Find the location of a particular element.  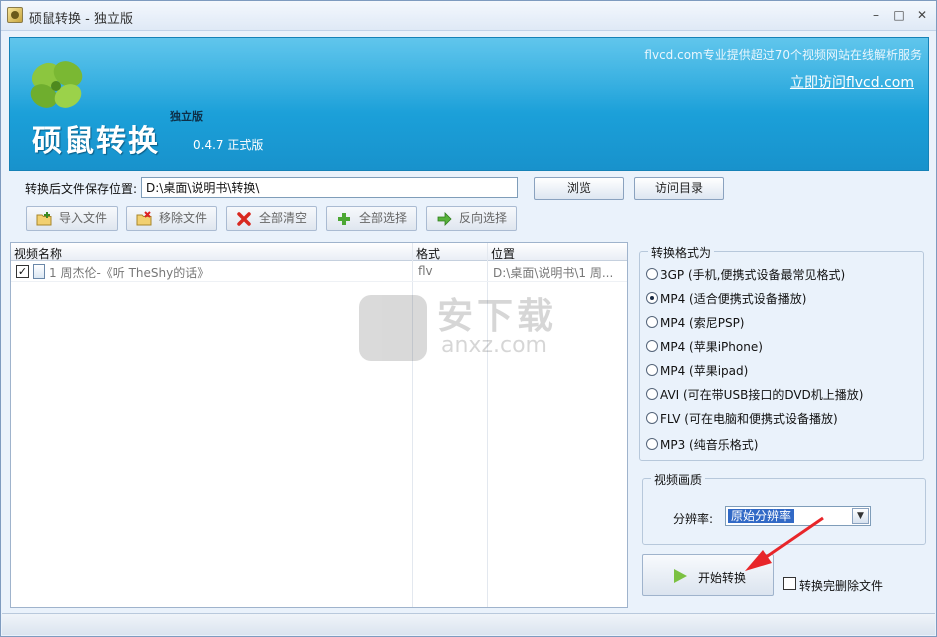

file-icon is located at coordinates (39, 271).